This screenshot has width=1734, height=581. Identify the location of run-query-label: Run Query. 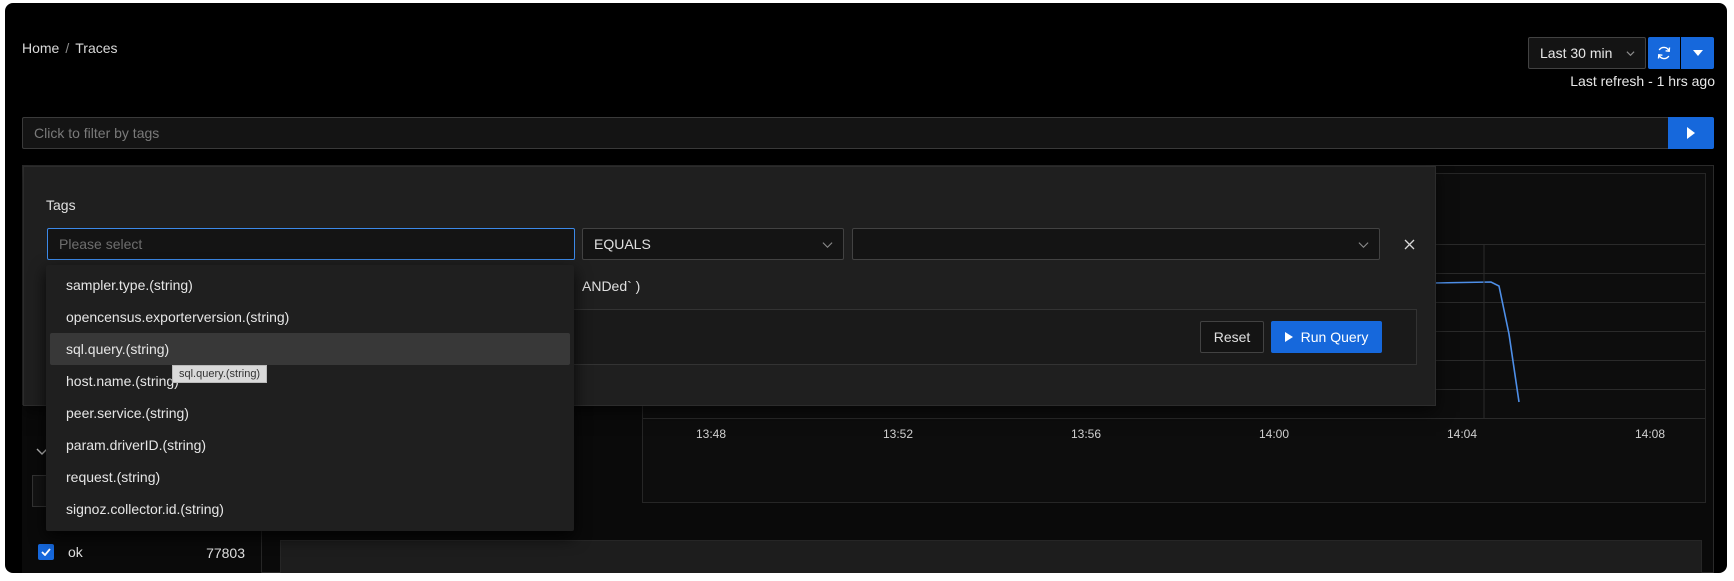
(1334, 337).